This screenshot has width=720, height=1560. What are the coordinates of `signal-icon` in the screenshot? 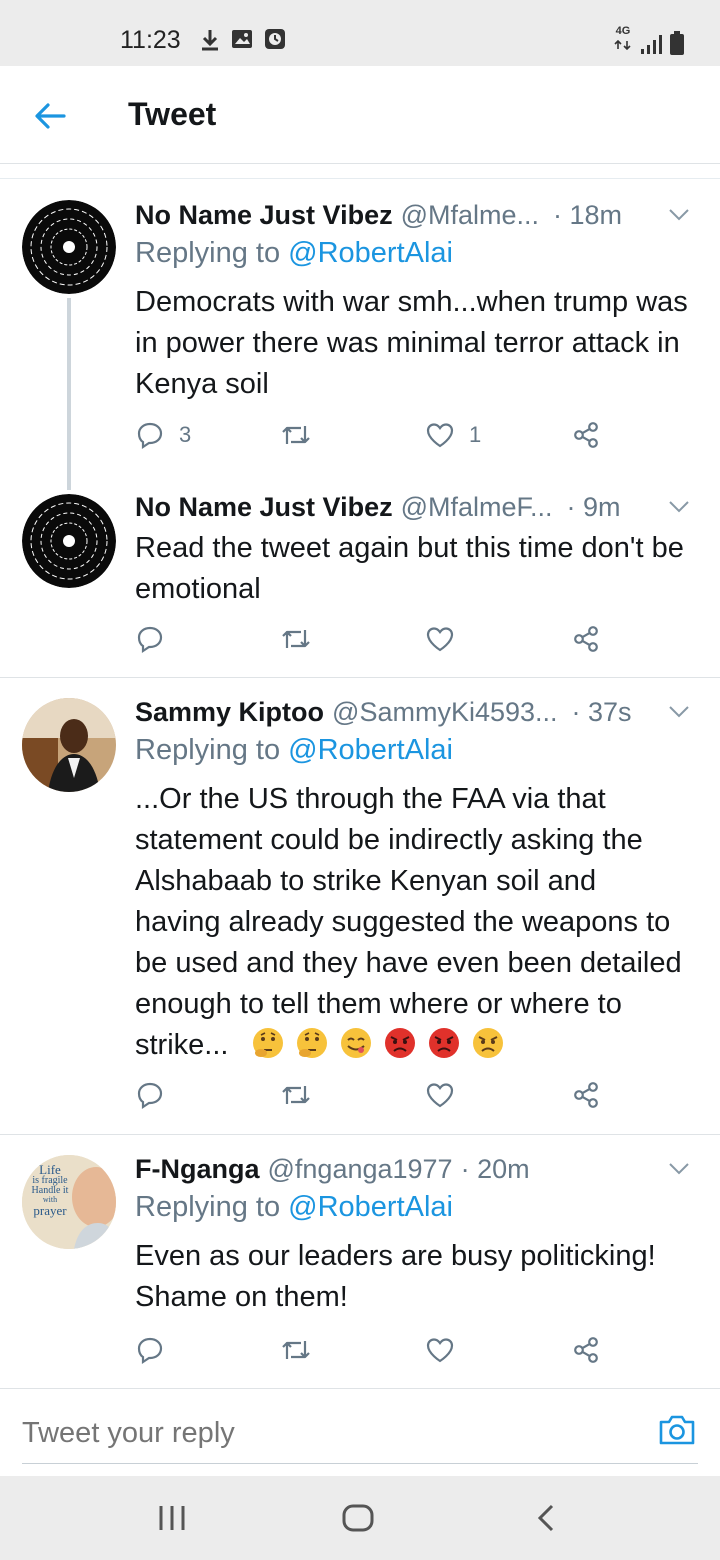 It's located at (651, 44).